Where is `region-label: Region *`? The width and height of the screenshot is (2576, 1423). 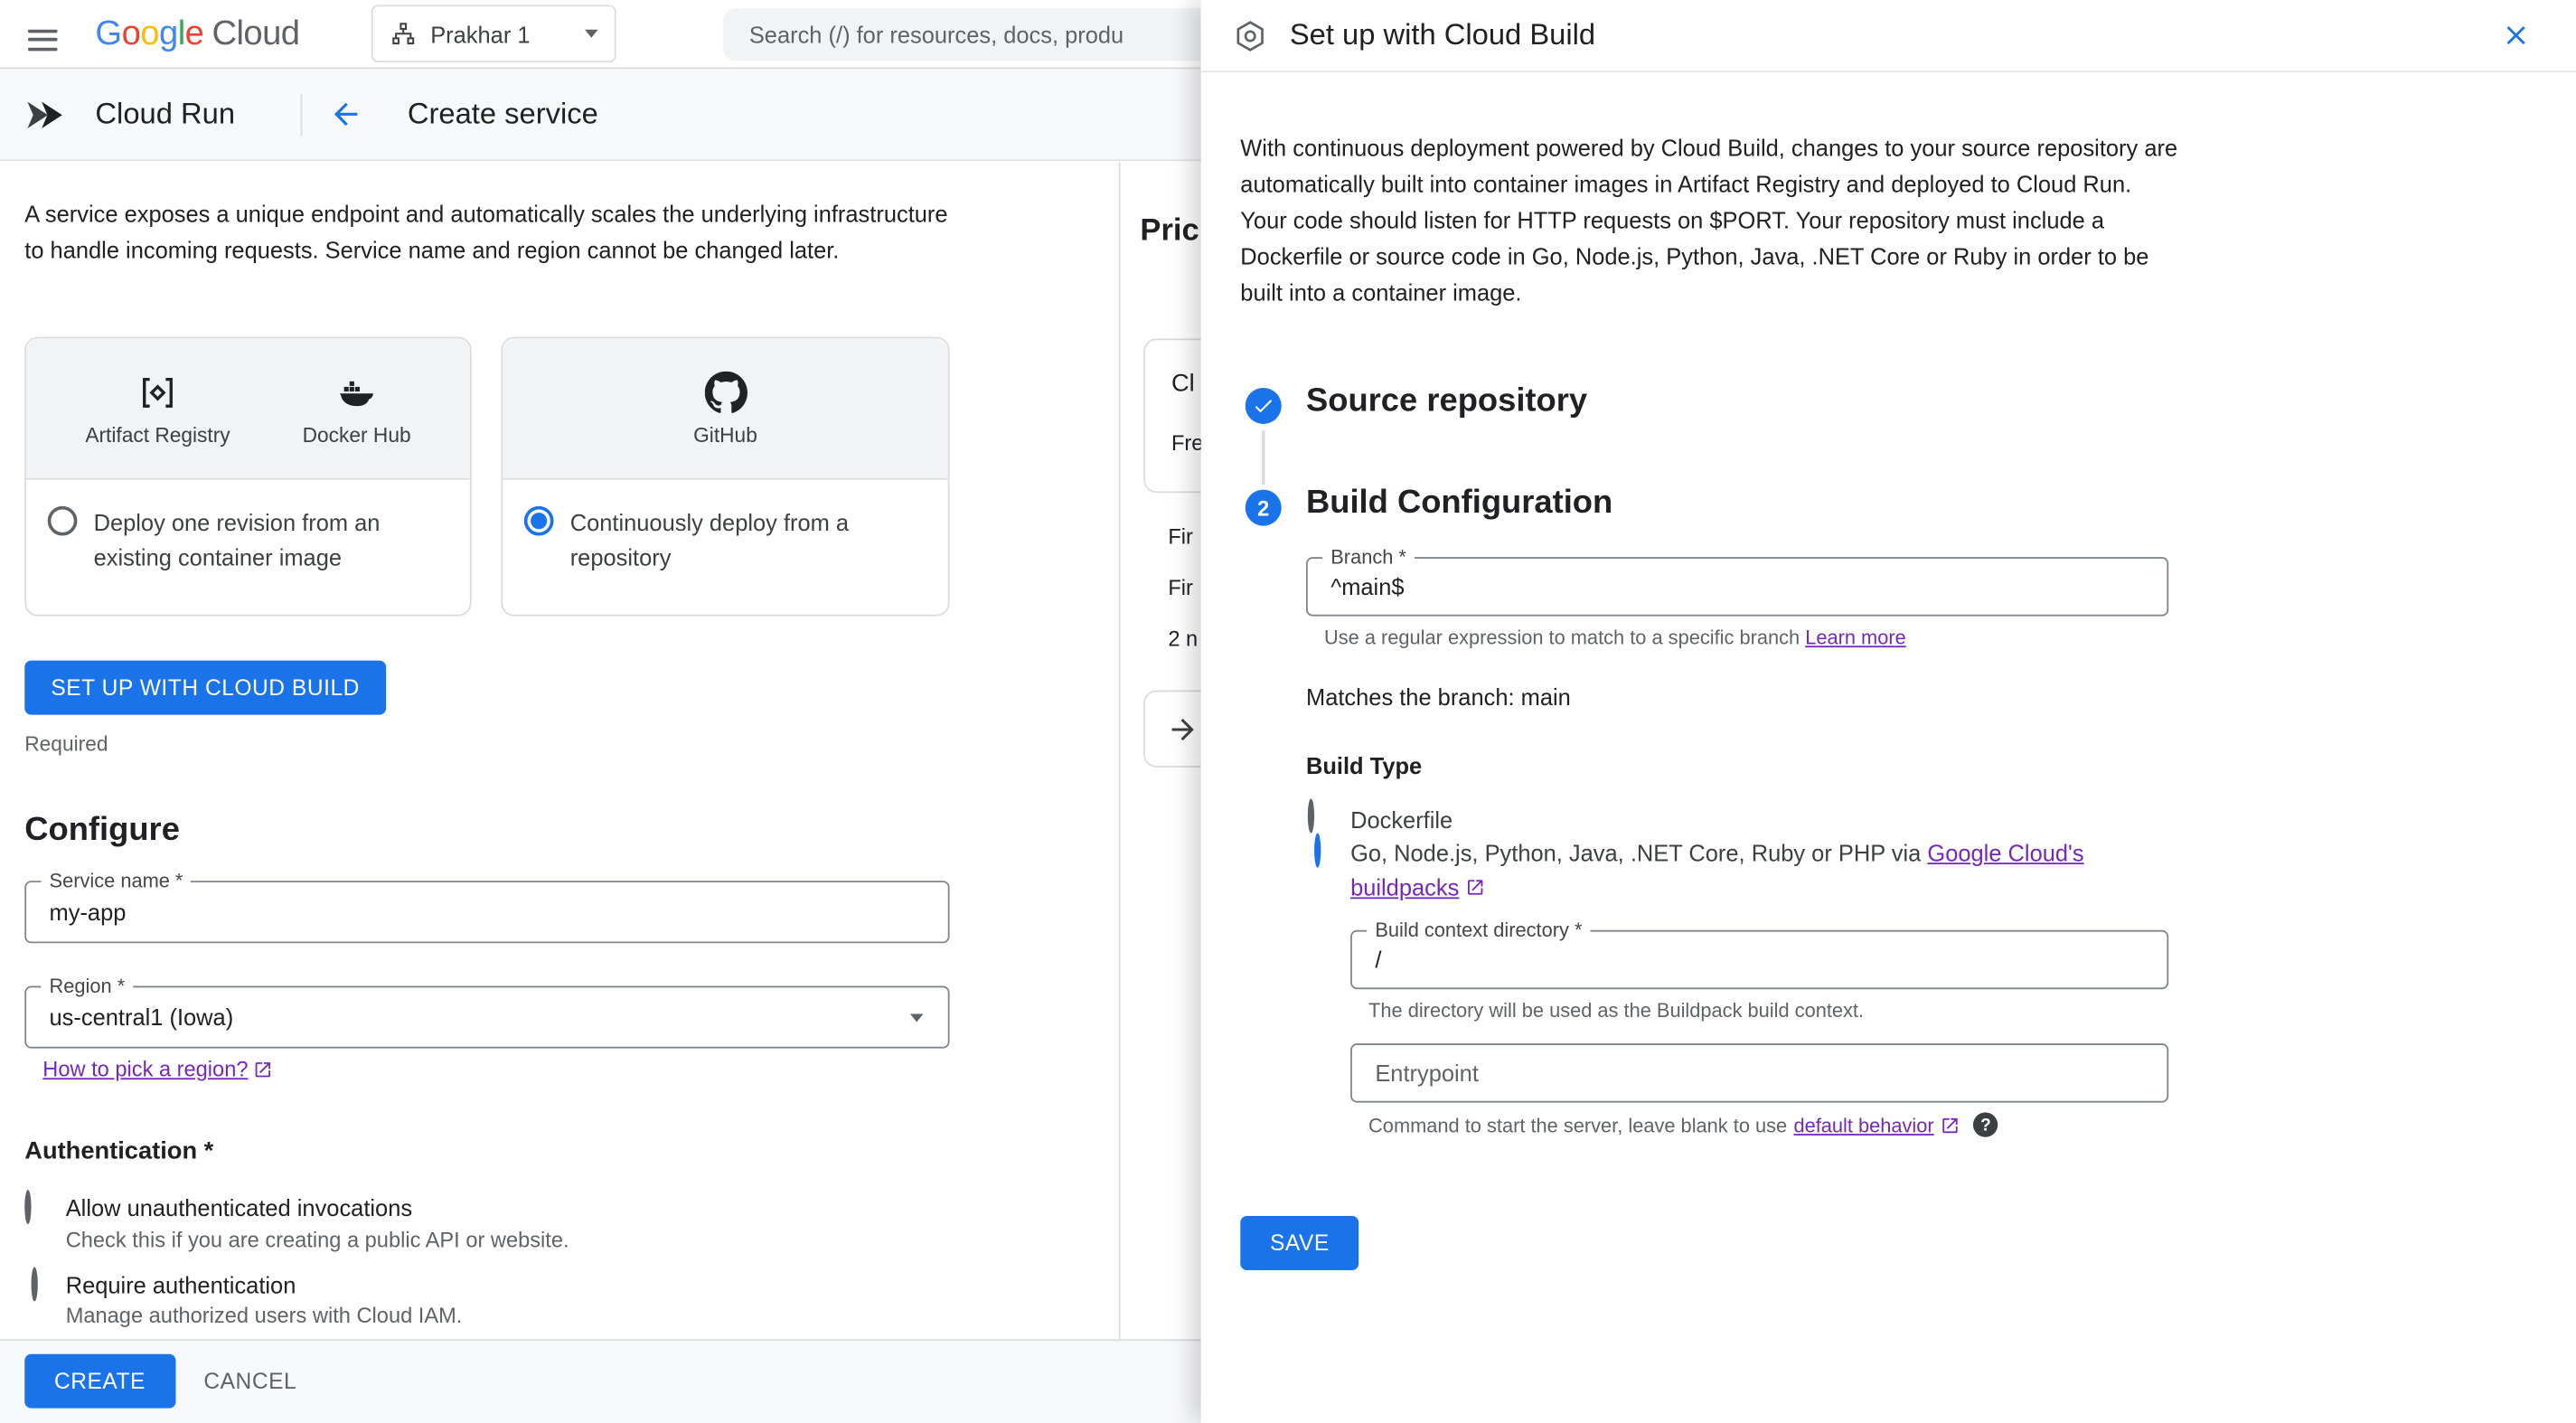
region-label: Region * is located at coordinates (88, 986).